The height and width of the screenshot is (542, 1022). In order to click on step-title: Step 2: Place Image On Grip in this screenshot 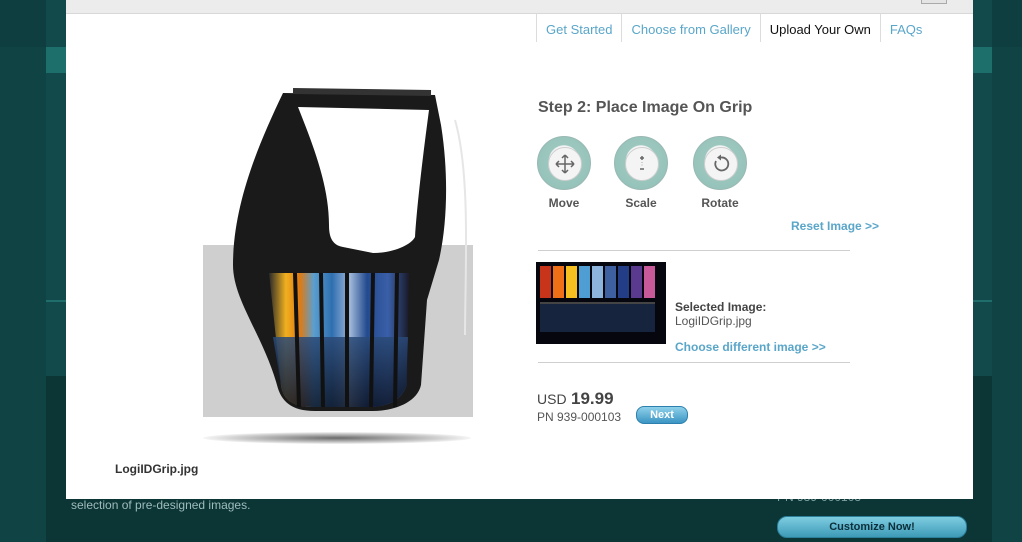, I will do `click(645, 107)`.